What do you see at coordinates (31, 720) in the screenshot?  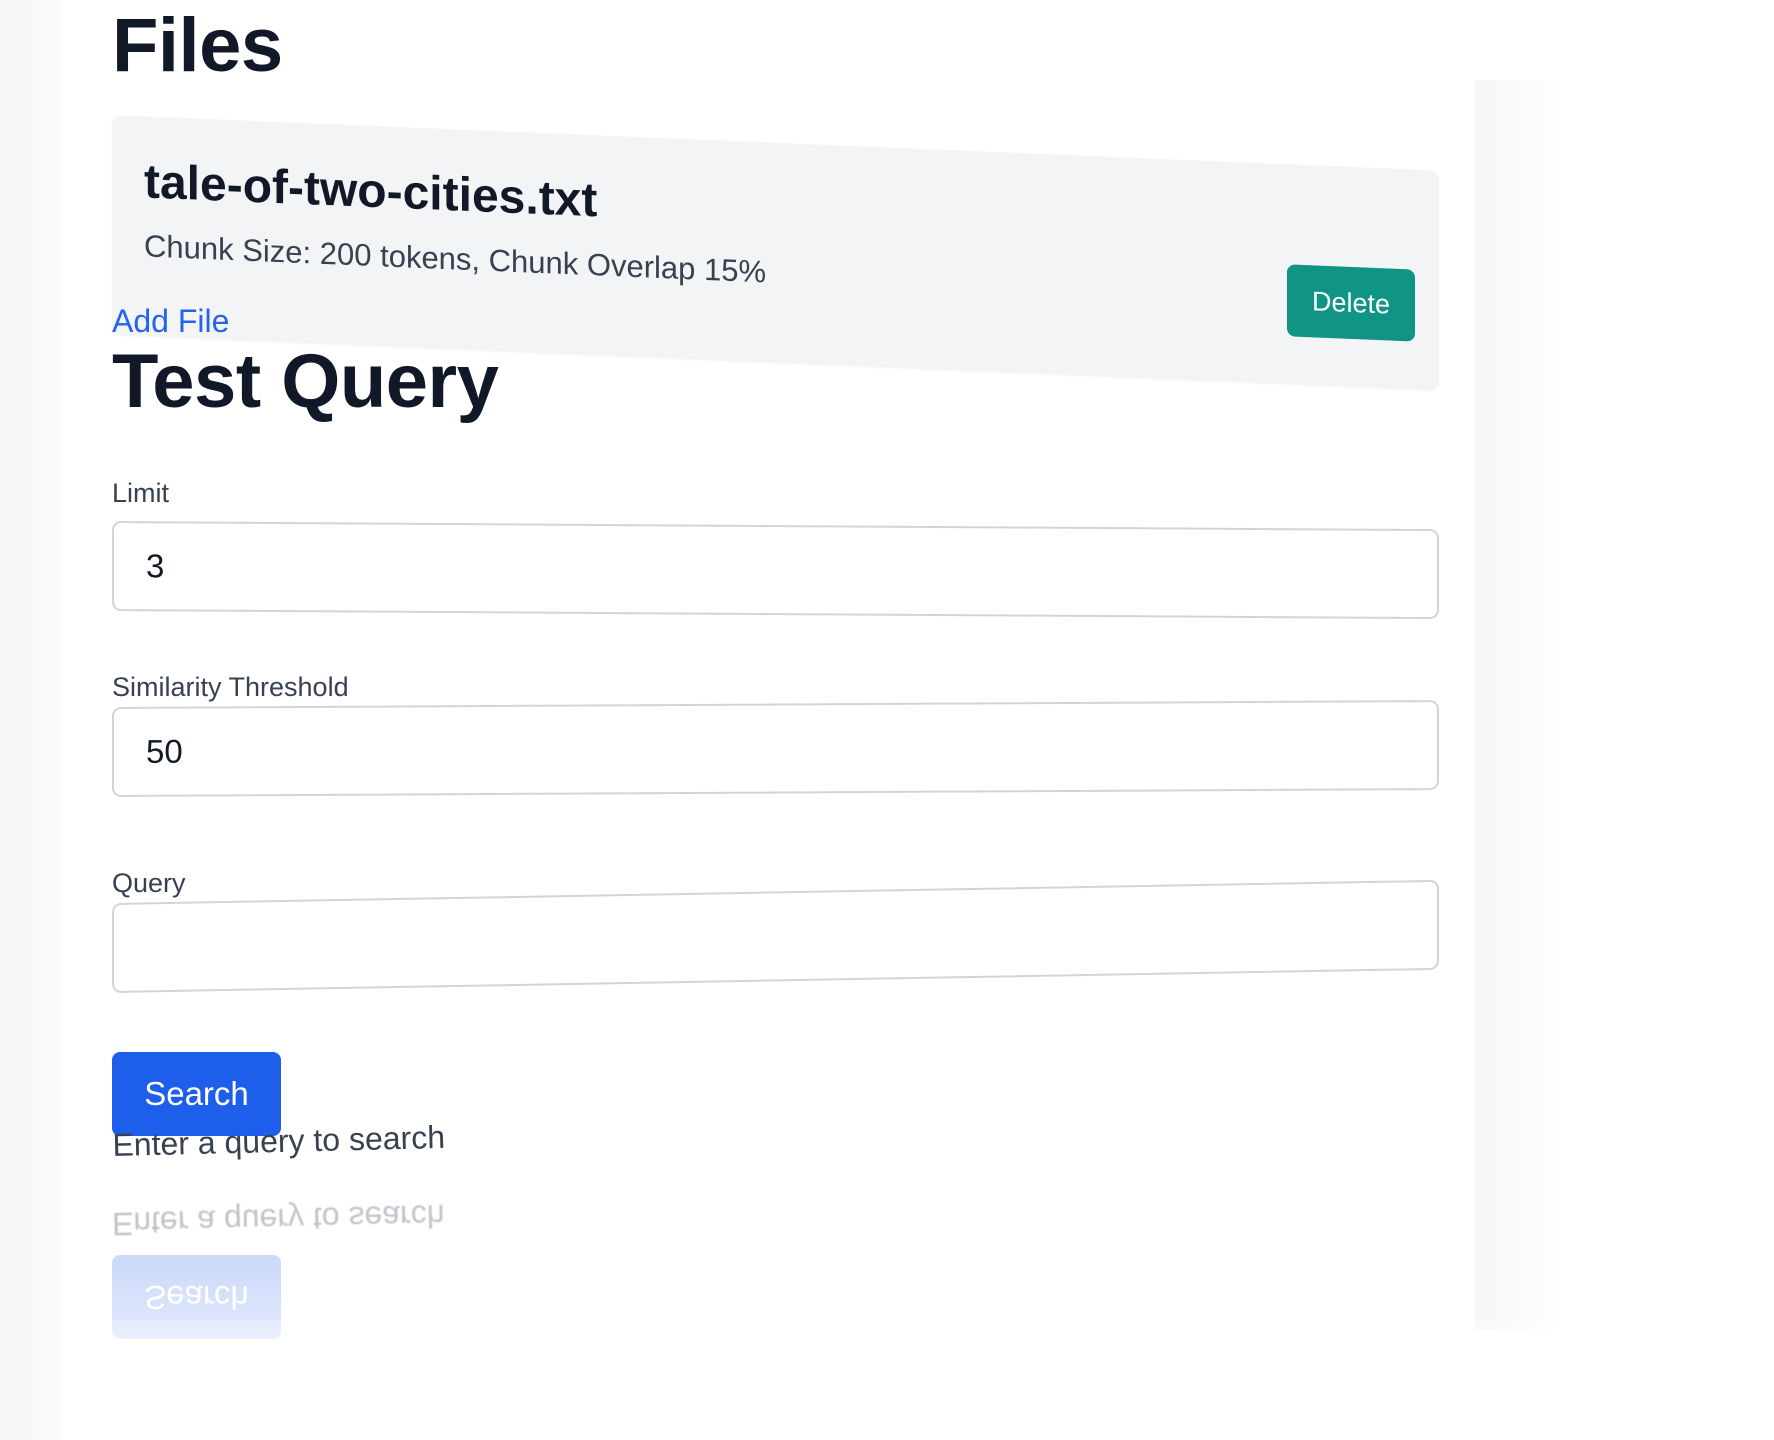 I see `left-backdrop` at bounding box center [31, 720].